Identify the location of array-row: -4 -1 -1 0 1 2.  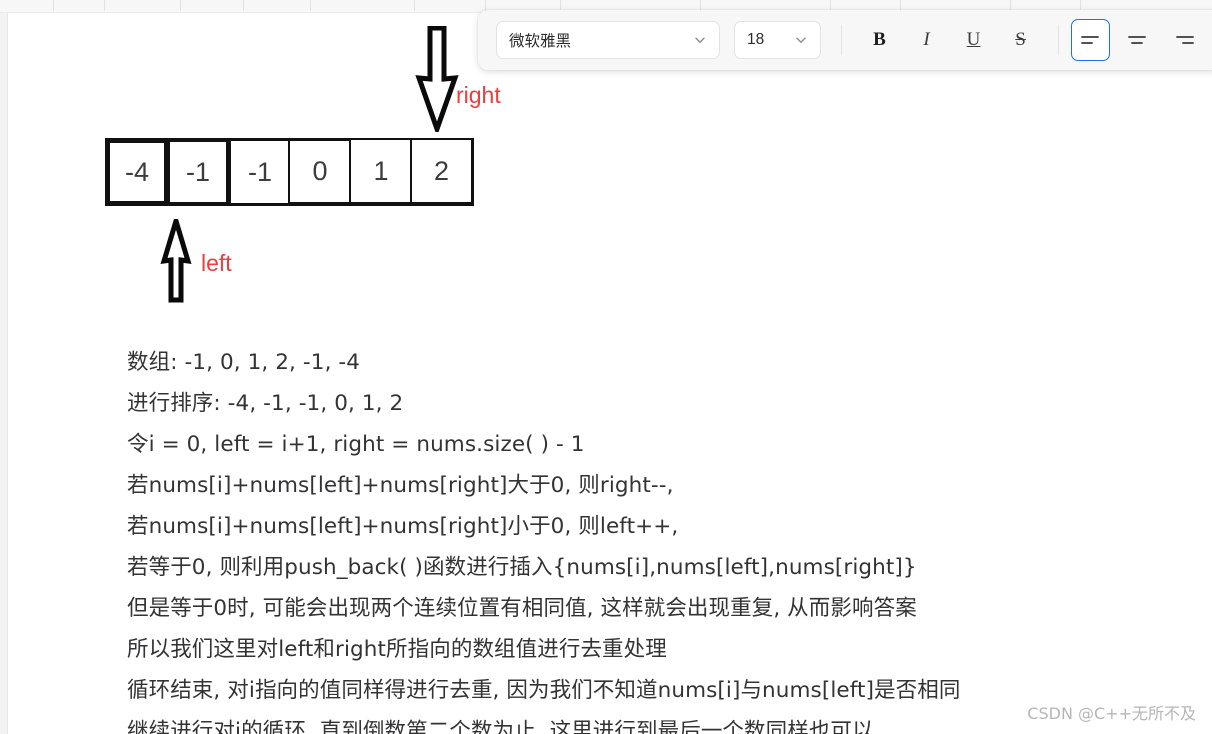
(289, 172).